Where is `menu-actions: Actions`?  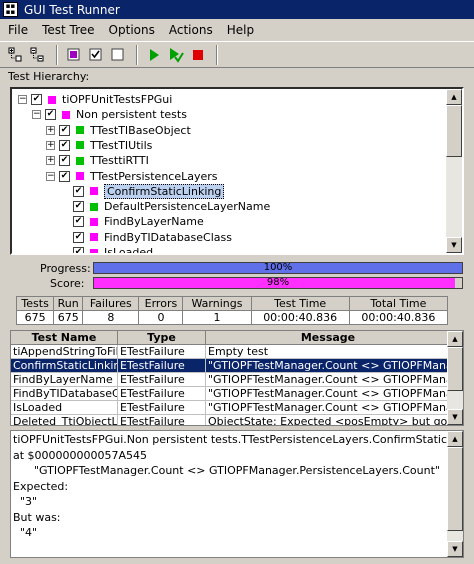 menu-actions: Actions is located at coordinates (190, 30).